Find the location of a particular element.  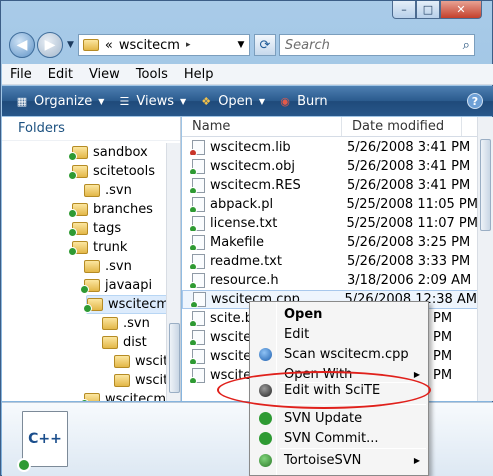

menu-item-scan-label: Scan wscitecm.cpp is located at coordinates (346, 354).